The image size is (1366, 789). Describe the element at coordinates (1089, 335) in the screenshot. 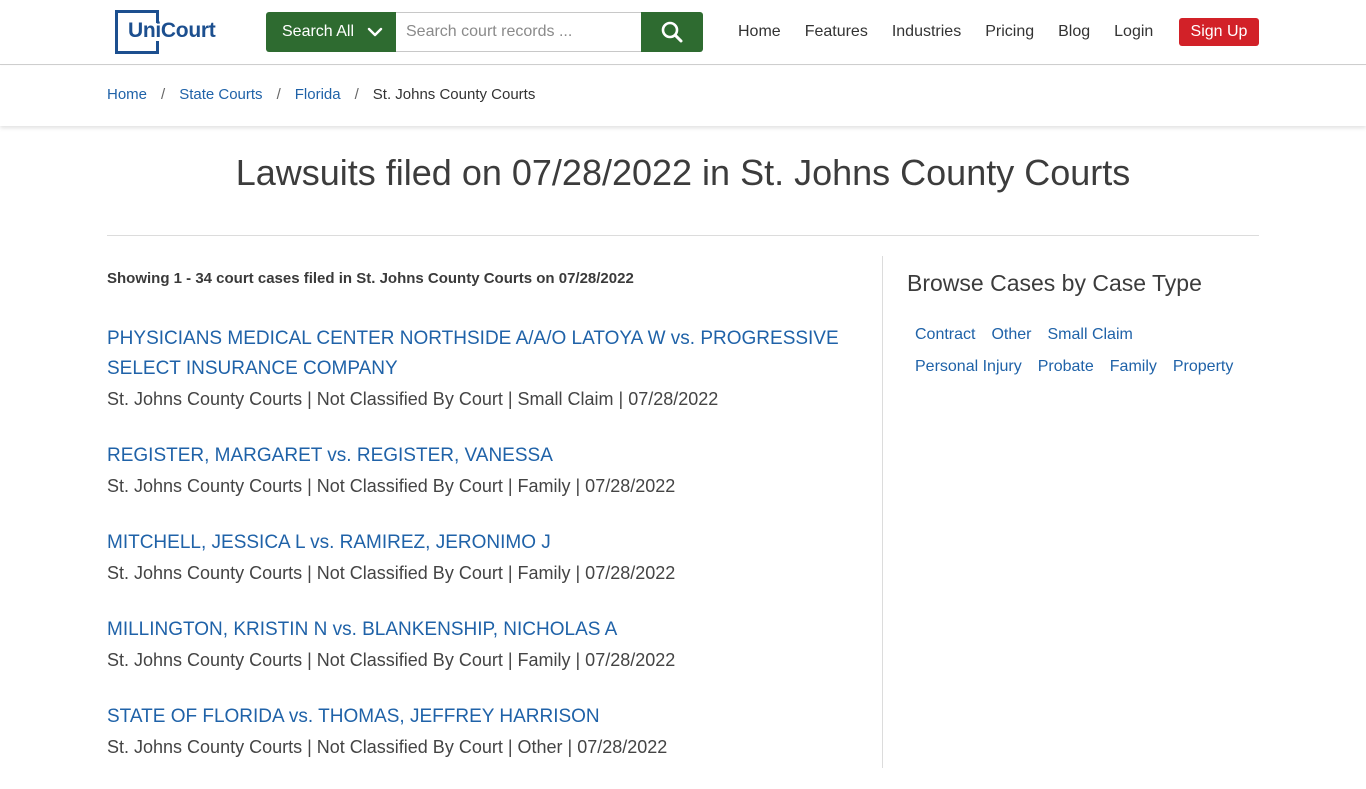

I see `case-type-small-claim: Small Claim` at that location.